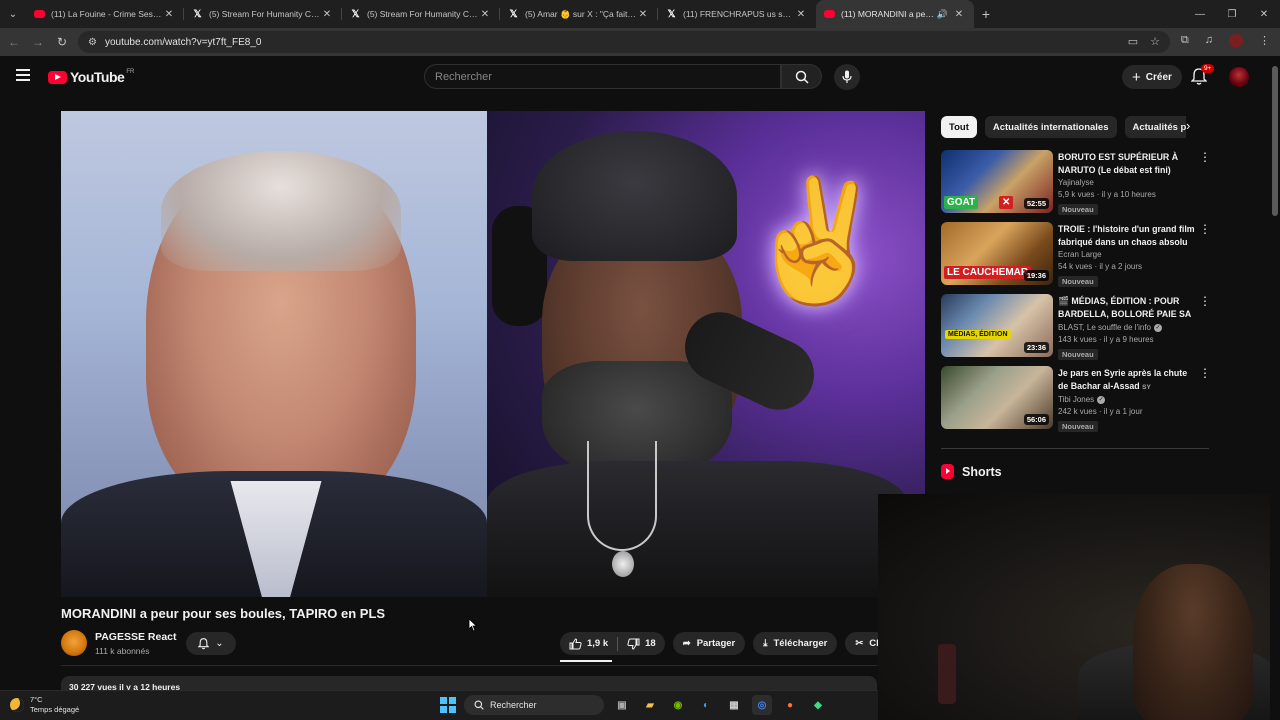  What do you see at coordinates (122, 651) in the screenshot?
I see `subscriber-count: 111 k abonnés` at bounding box center [122, 651].